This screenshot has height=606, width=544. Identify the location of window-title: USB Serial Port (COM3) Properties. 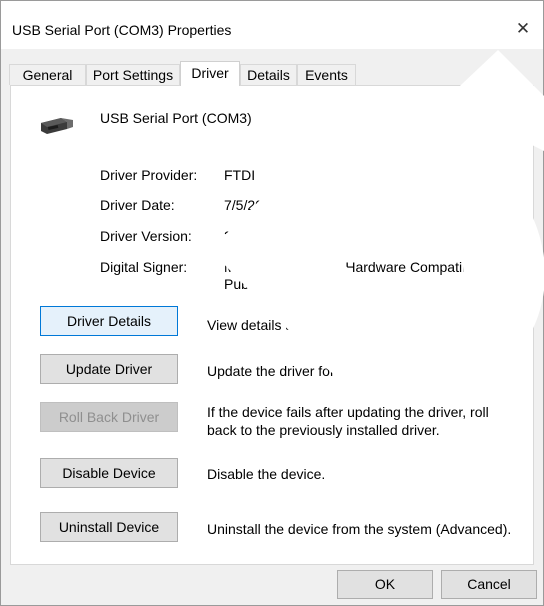
(122, 30).